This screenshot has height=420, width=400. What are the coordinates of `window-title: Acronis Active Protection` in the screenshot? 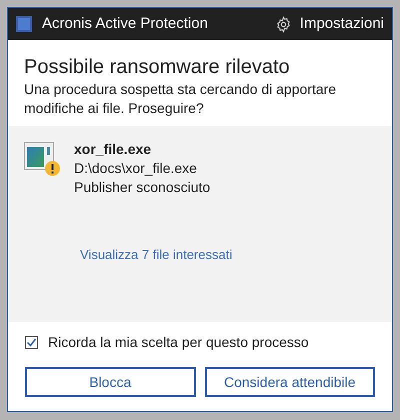 It's located at (125, 24).